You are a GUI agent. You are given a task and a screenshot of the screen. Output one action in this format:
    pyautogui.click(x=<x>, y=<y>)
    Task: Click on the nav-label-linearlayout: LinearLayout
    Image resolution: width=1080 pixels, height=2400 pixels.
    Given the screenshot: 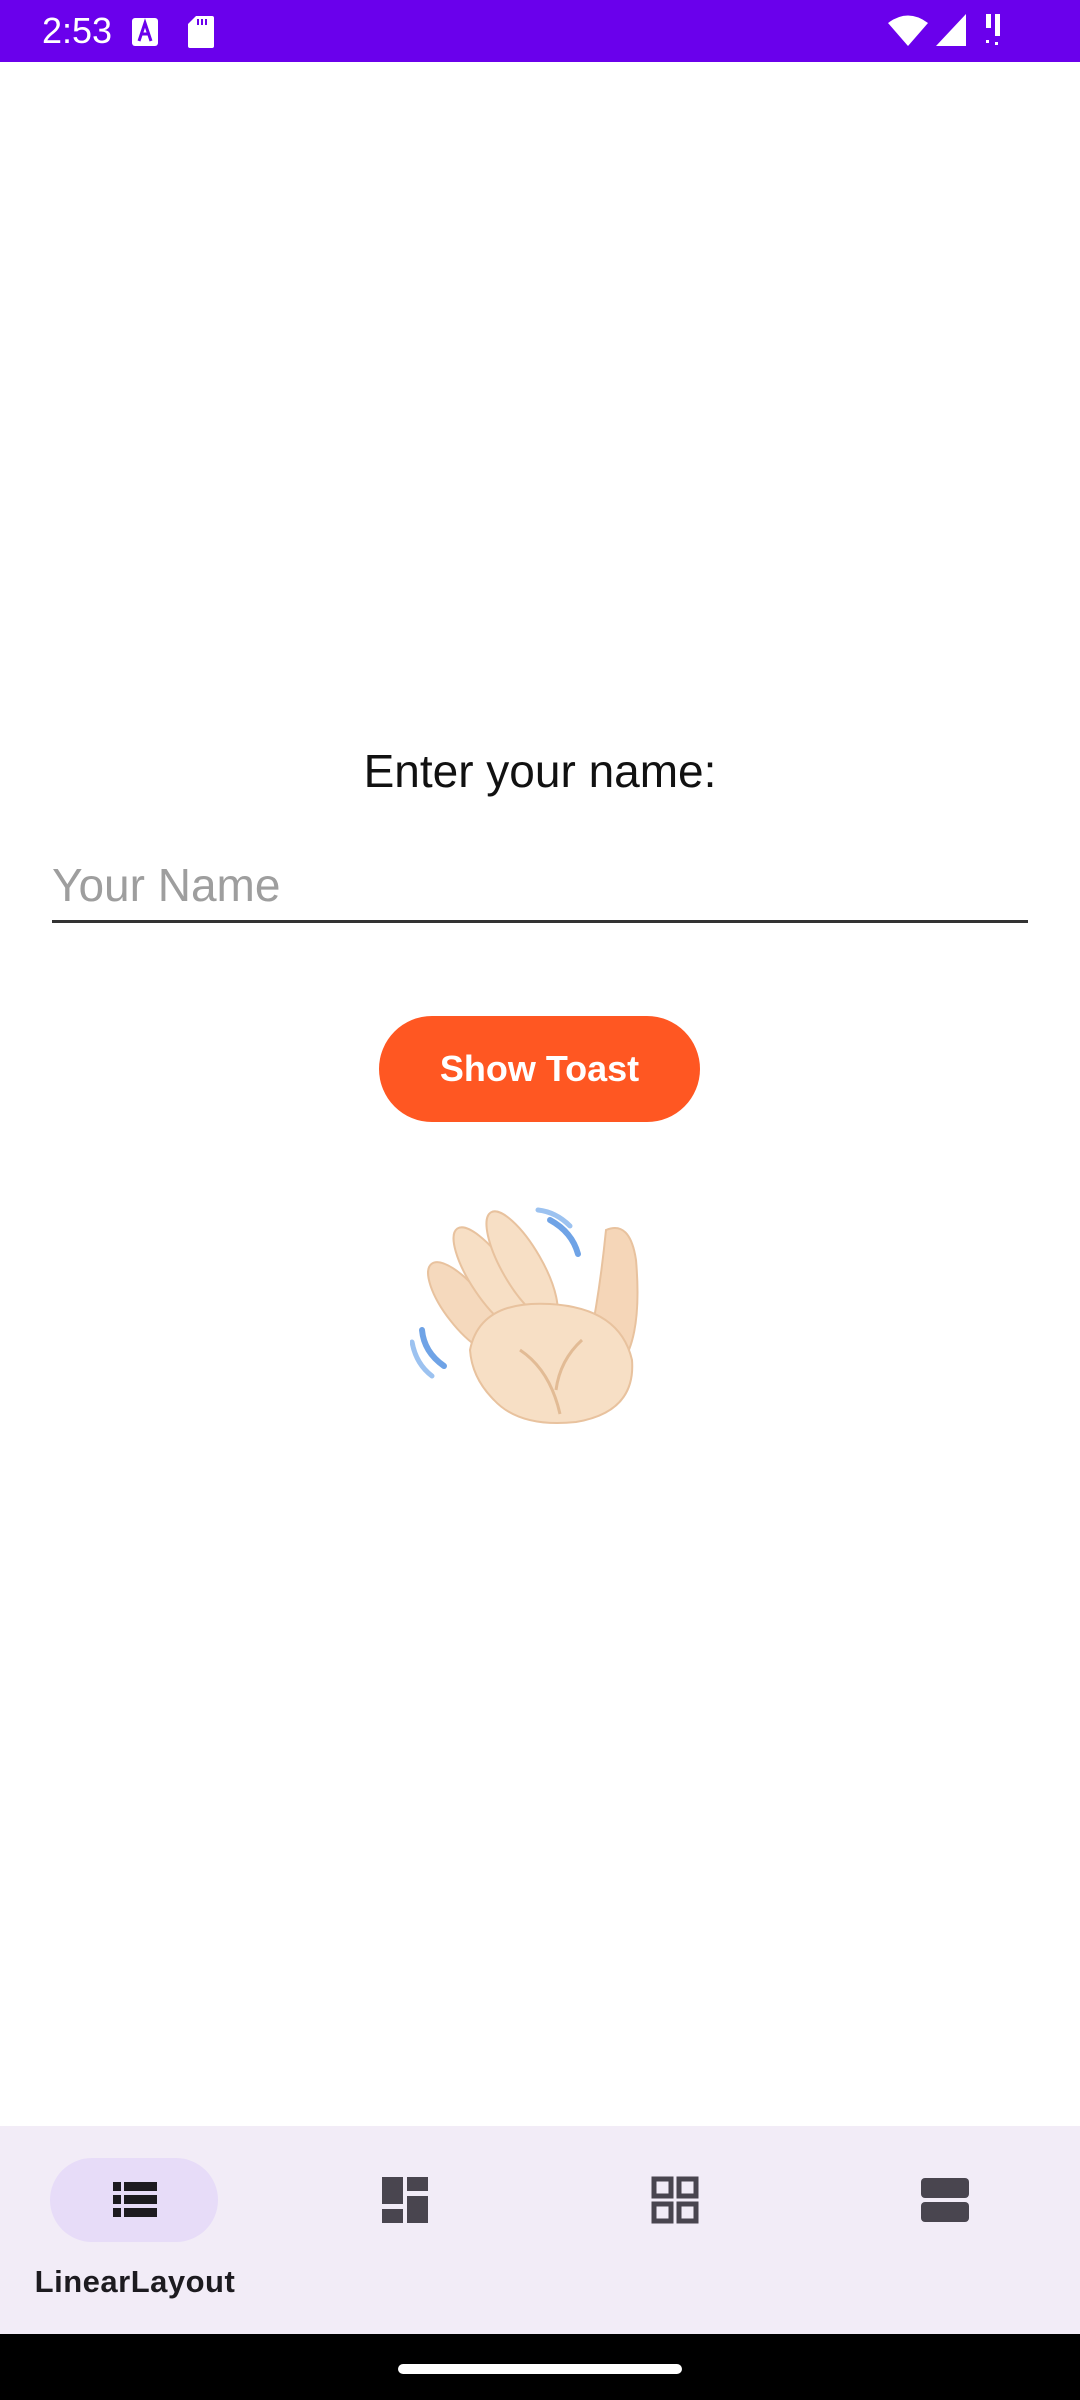 What is the action you would take?
    pyautogui.click(x=135, y=2281)
    